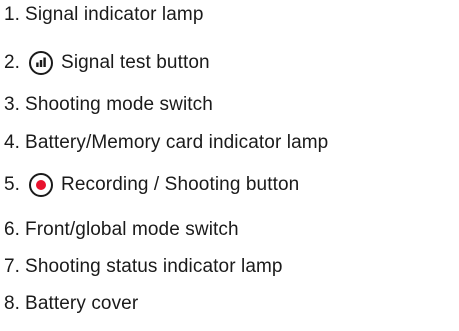 The image size is (459, 331). Describe the element at coordinates (12, 62) in the screenshot. I see `item-number: 2.` at that location.